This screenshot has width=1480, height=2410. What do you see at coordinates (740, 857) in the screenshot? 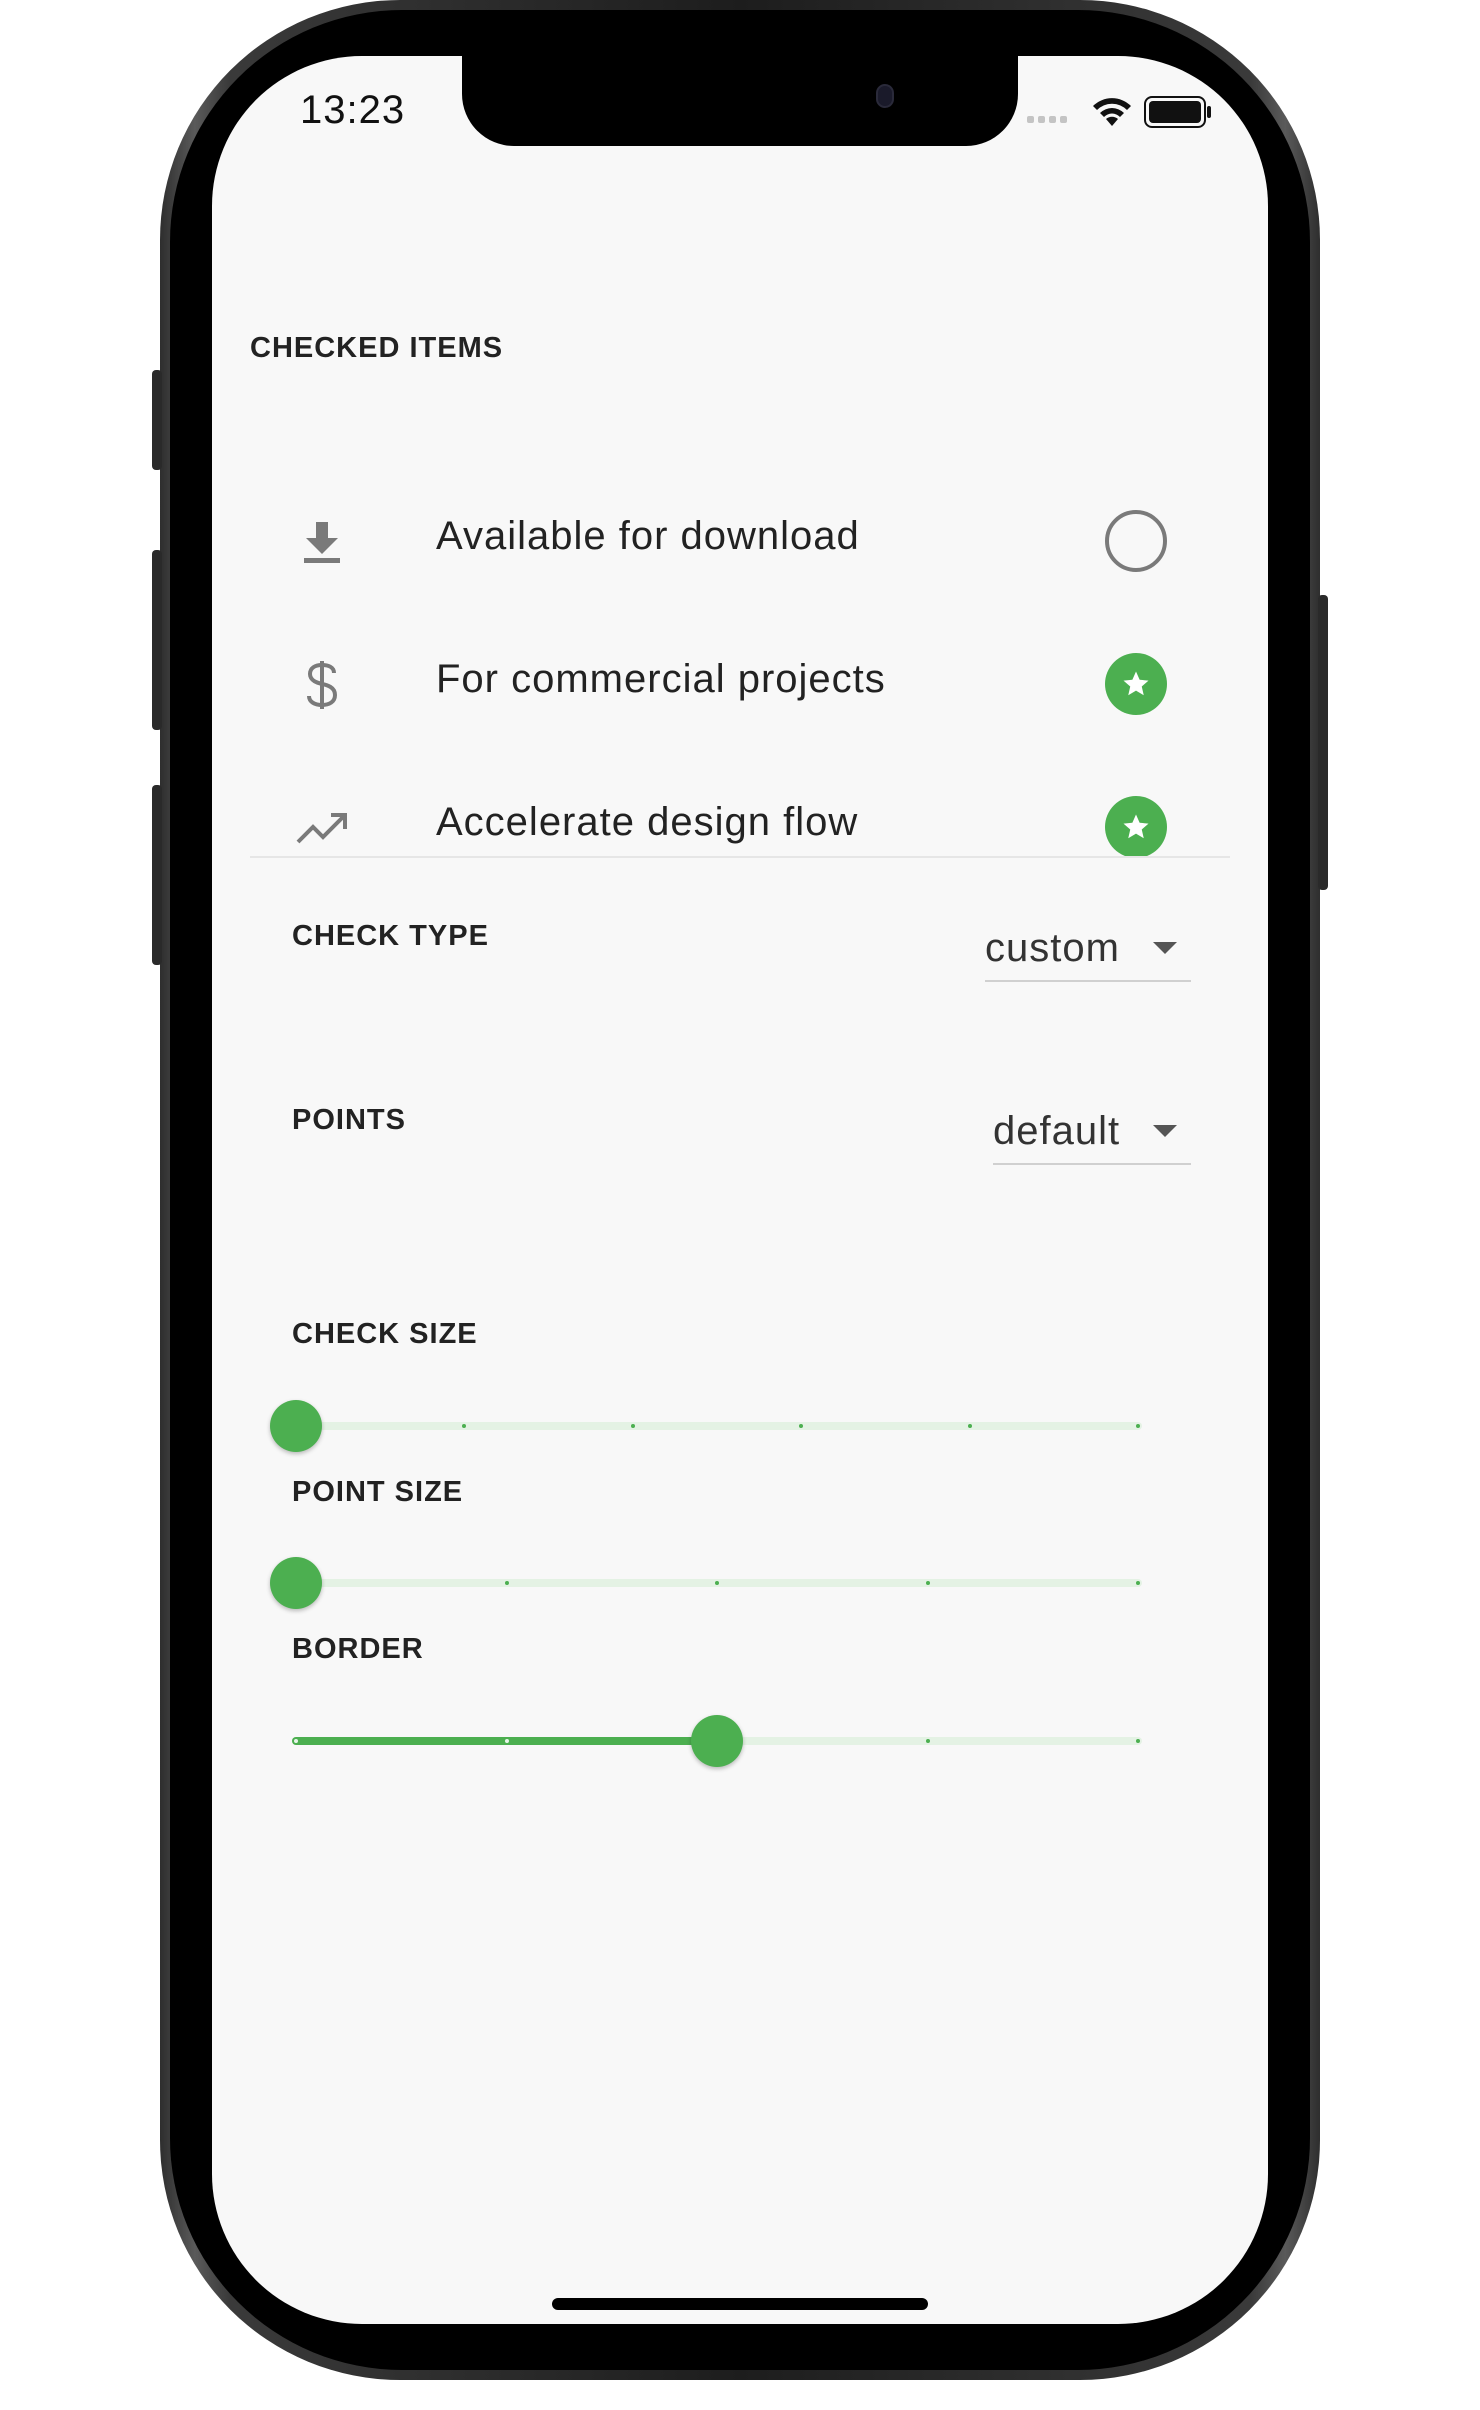
I see `section-divider` at bounding box center [740, 857].